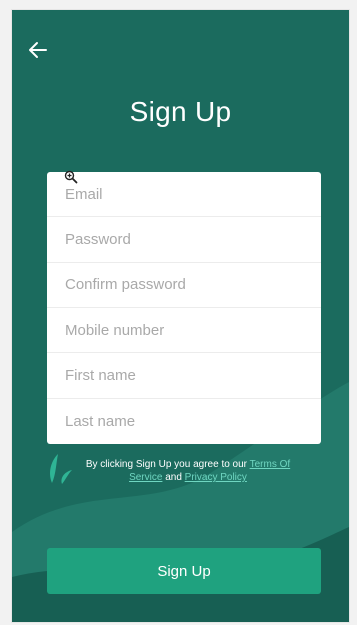  What do you see at coordinates (167, 464) in the screenshot?
I see `terms-text: By clicking Sign Up you agree to our` at bounding box center [167, 464].